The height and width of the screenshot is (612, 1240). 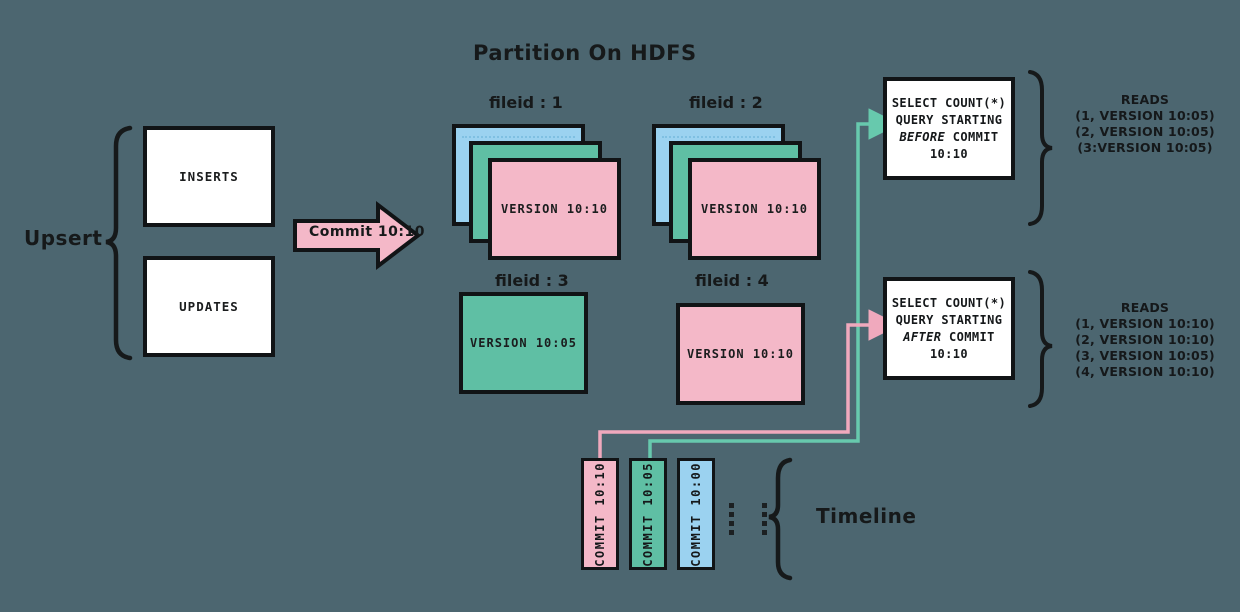 I want to click on commit-arrow: Commit 10:10, so click(x=358, y=235).